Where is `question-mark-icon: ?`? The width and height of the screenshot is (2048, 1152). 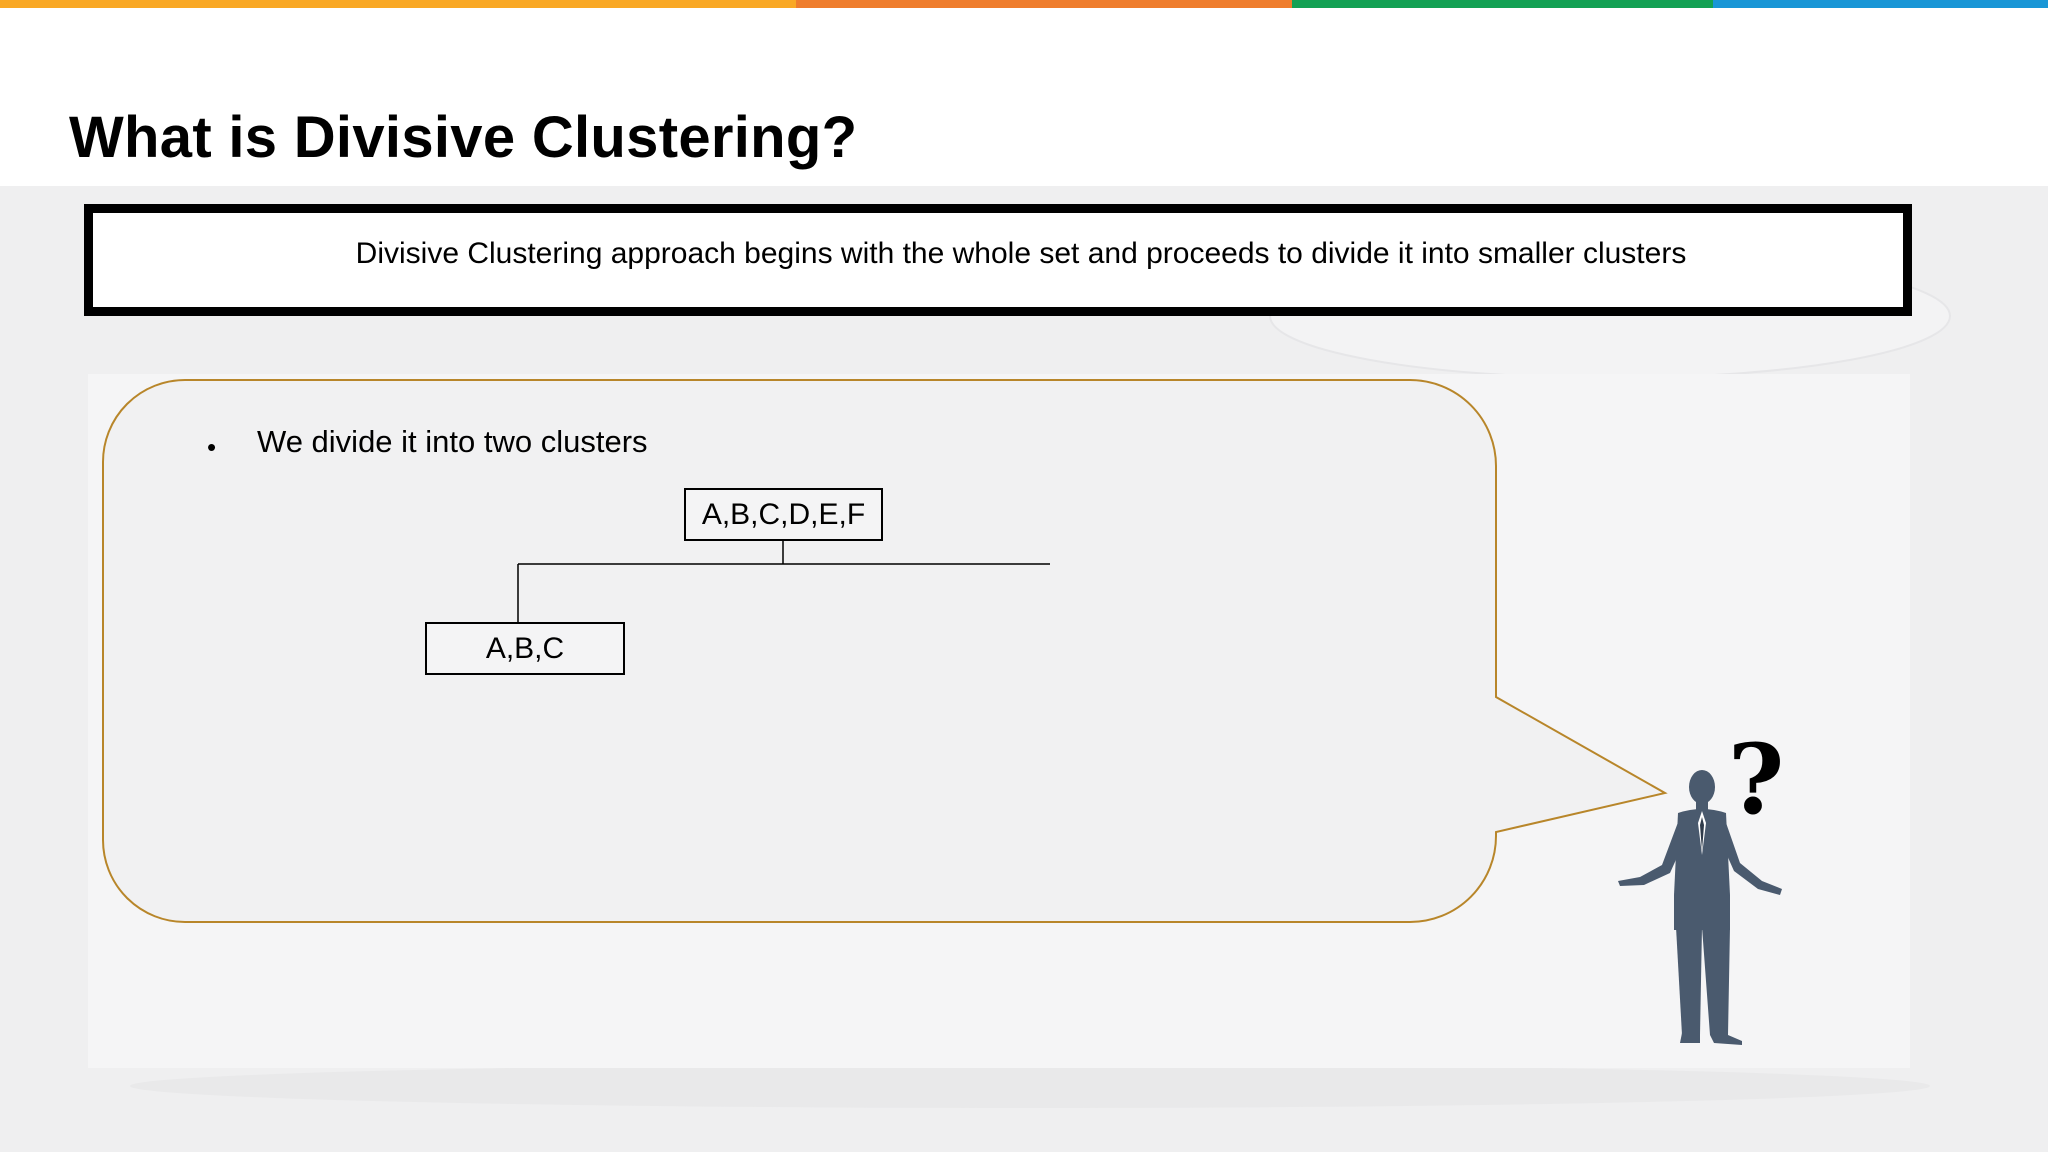
question-mark-icon: ? is located at coordinates (1756, 779).